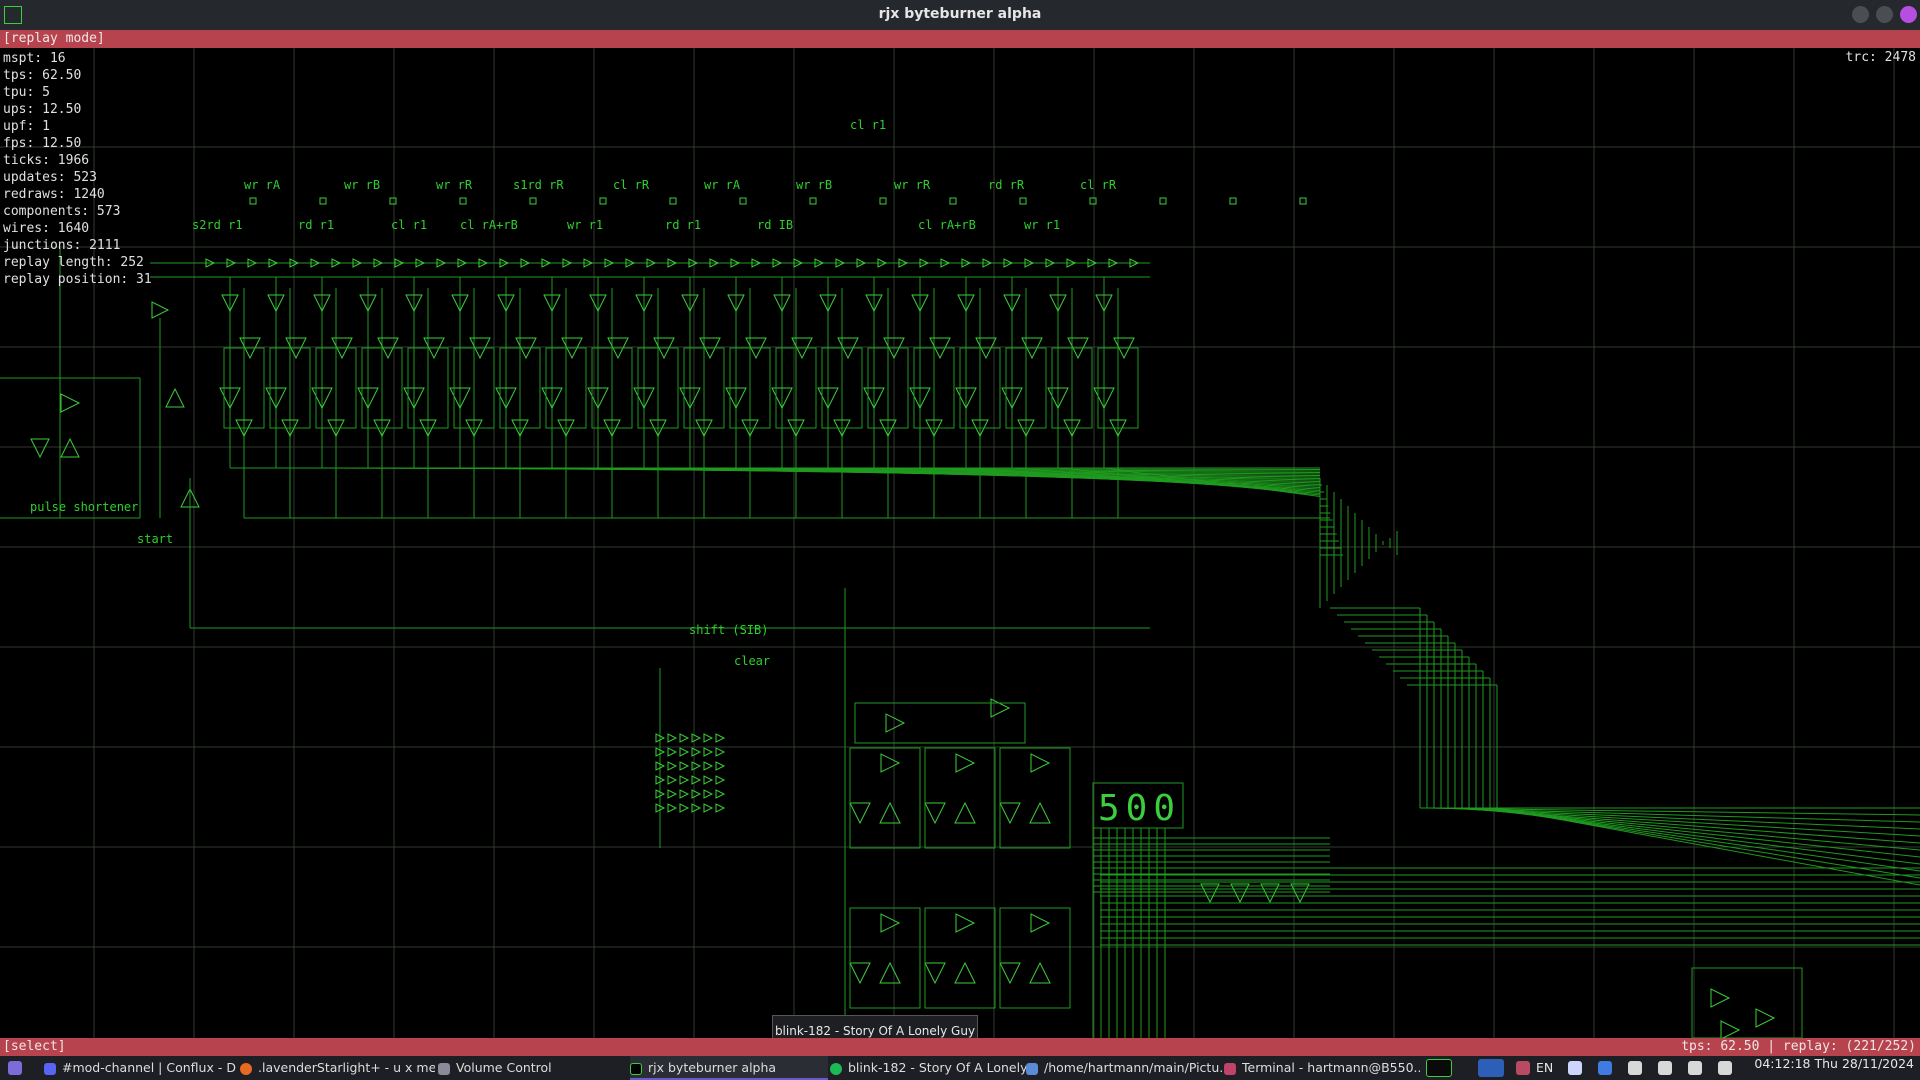 This screenshot has width=1920, height=1080. I want to click on stat-line: redraws: 1240, so click(54, 194).